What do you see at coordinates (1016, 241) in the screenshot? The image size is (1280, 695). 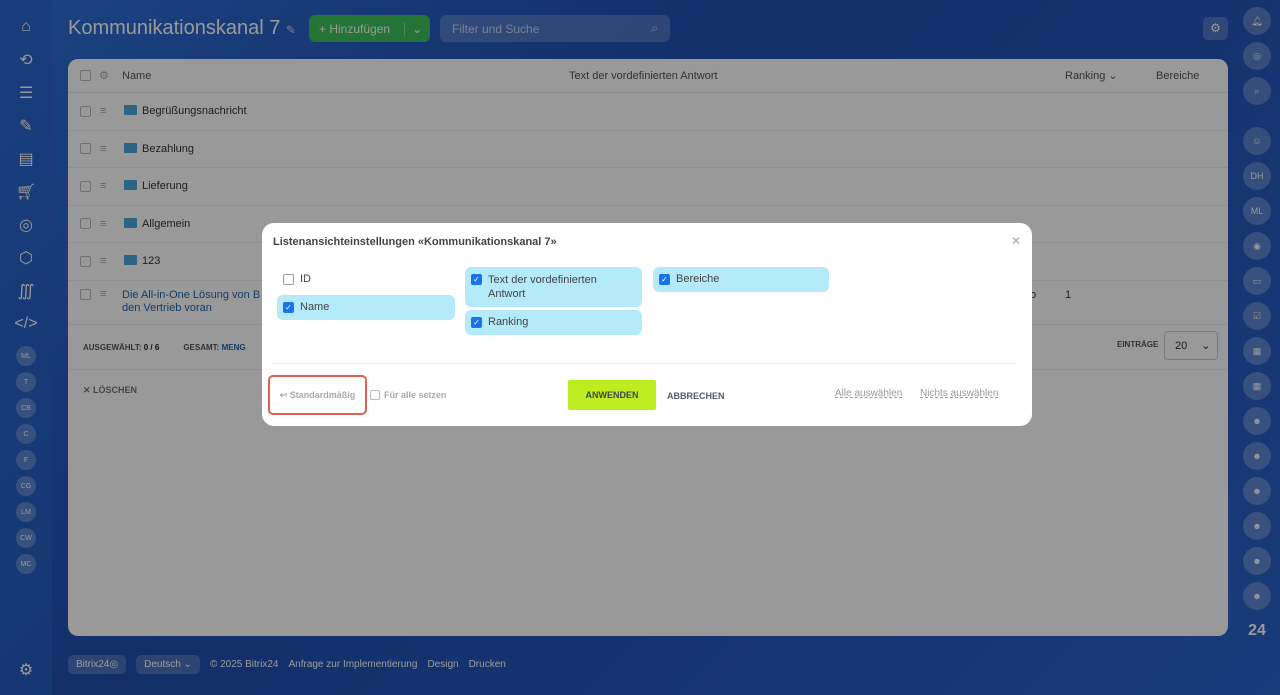 I see `close-icon: ✕` at bounding box center [1016, 241].